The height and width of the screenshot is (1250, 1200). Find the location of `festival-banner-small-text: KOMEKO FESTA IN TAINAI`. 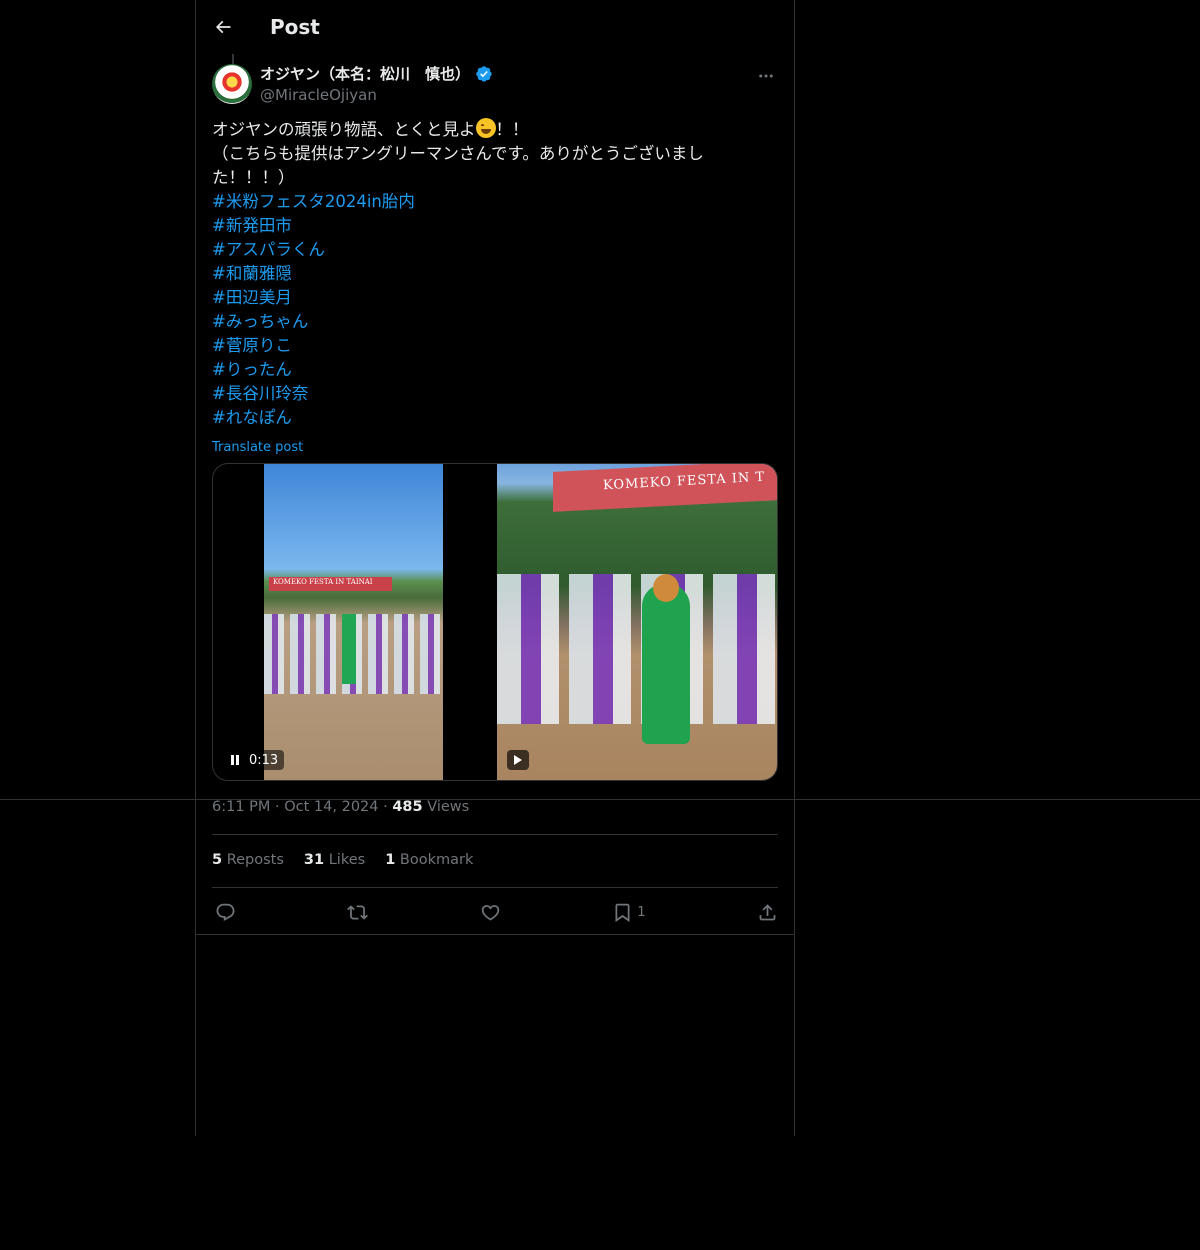

festival-banner-small-text: KOMEKO FESTA IN TAINAI is located at coordinates (323, 582).